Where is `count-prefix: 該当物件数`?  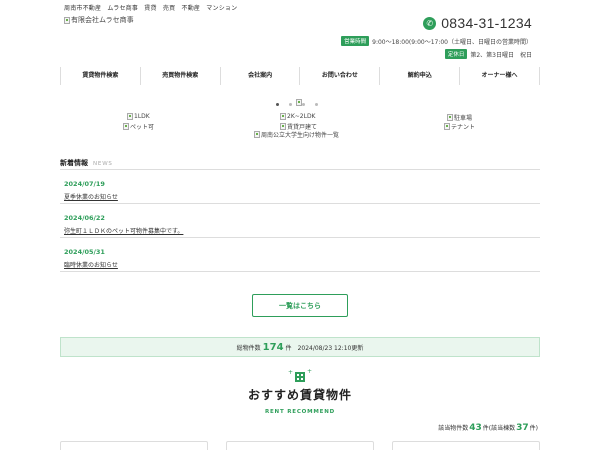 count-prefix: 該当物件数 is located at coordinates (453, 428).